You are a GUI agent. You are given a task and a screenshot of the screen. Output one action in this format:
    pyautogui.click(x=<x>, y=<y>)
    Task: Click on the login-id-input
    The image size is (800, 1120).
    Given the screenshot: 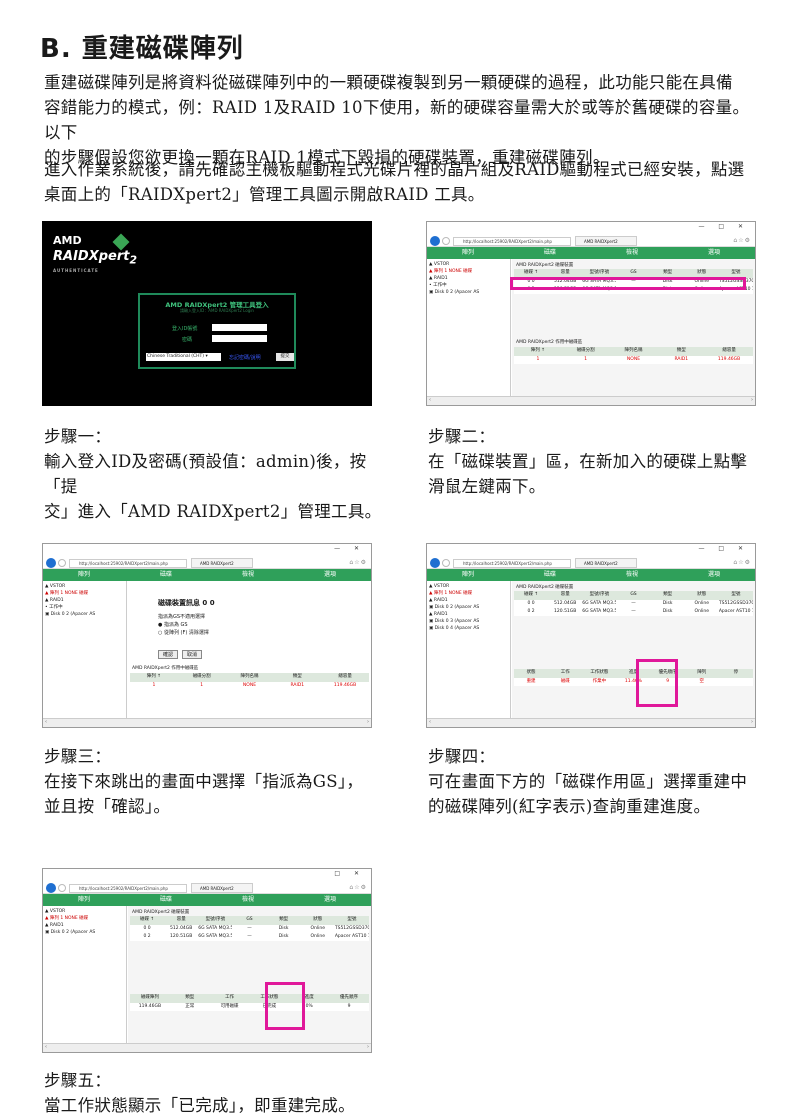 What is the action you would take?
    pyautogui.click(x=239, y=327)
    